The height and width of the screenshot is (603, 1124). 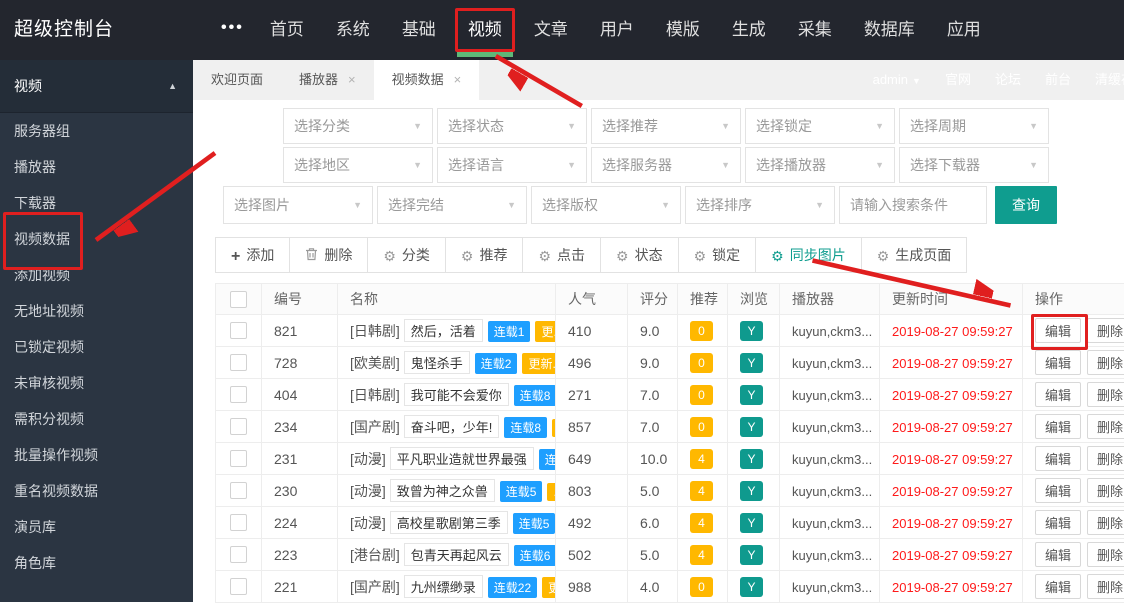 I want to click on sidebar-item-9: 需积分视频, so click(x=96, y=419).